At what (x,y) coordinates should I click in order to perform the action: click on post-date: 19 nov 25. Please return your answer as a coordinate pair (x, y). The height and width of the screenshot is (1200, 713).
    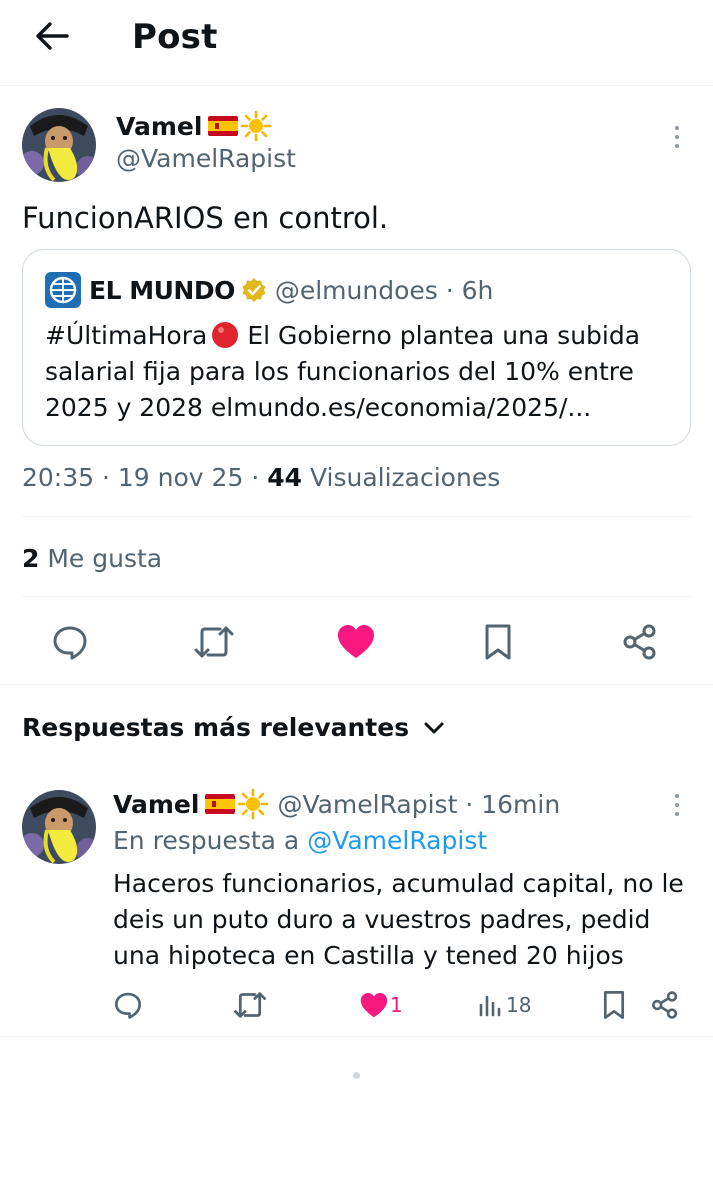
    Looking at the image, I should click on (180, 477).